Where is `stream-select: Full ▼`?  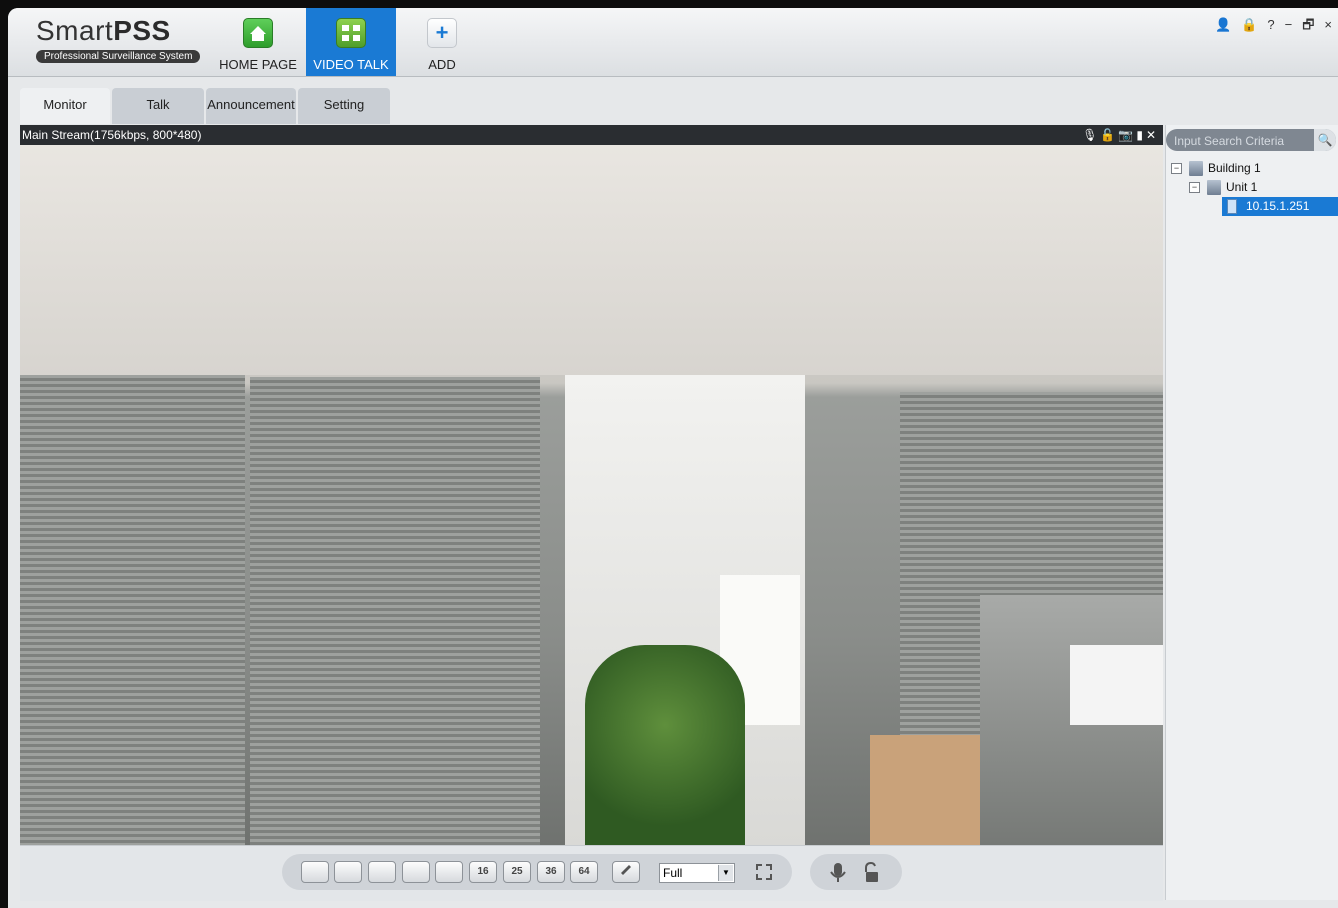
stream-select: Full ▼ is located at coordinates (697, 873).